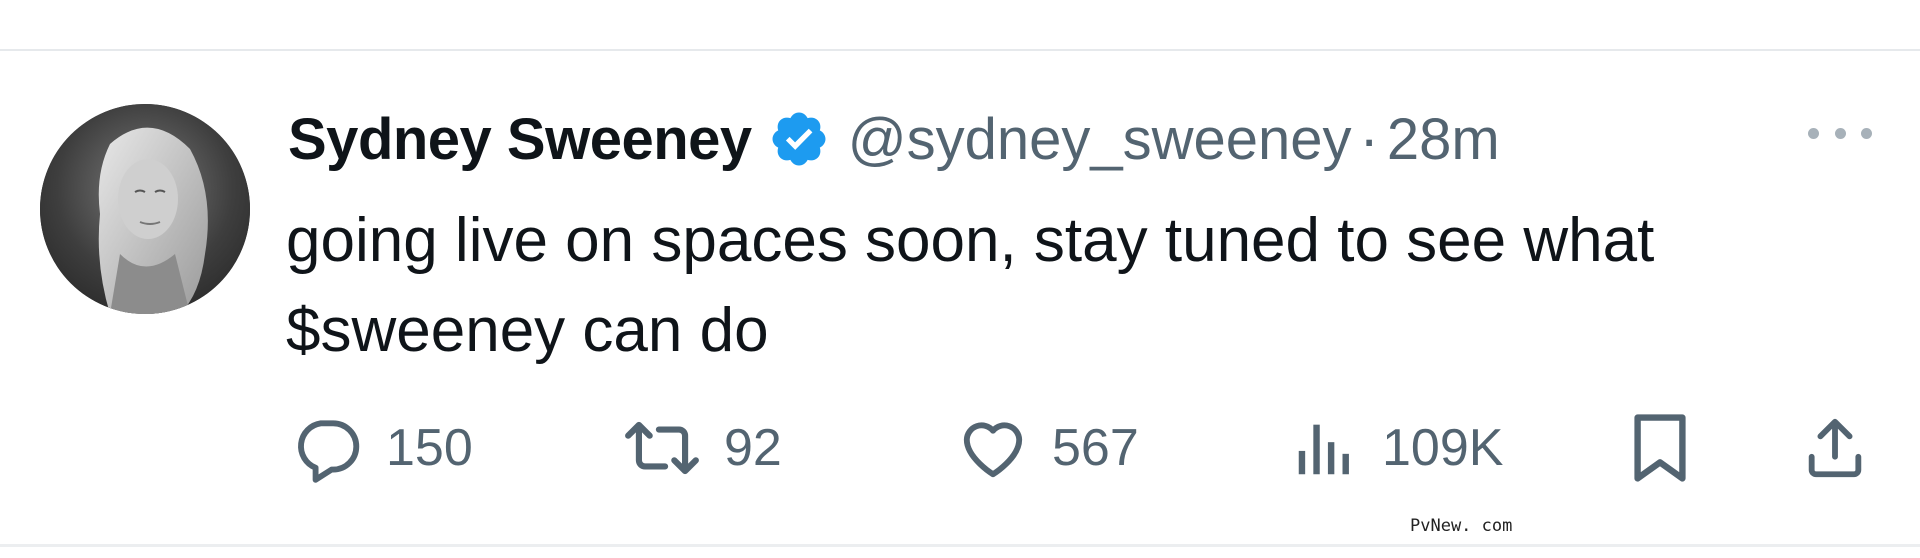 This screenshot has height=558, width=1920. I want to click on watermark: PvNew. com, so click(1461, 526).